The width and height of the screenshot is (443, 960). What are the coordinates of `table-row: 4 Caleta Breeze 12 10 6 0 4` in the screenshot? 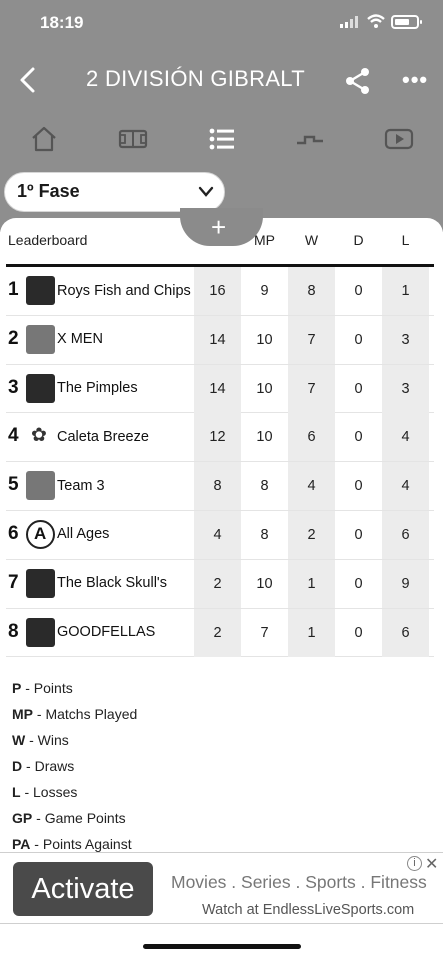 It's located at (220, 438).